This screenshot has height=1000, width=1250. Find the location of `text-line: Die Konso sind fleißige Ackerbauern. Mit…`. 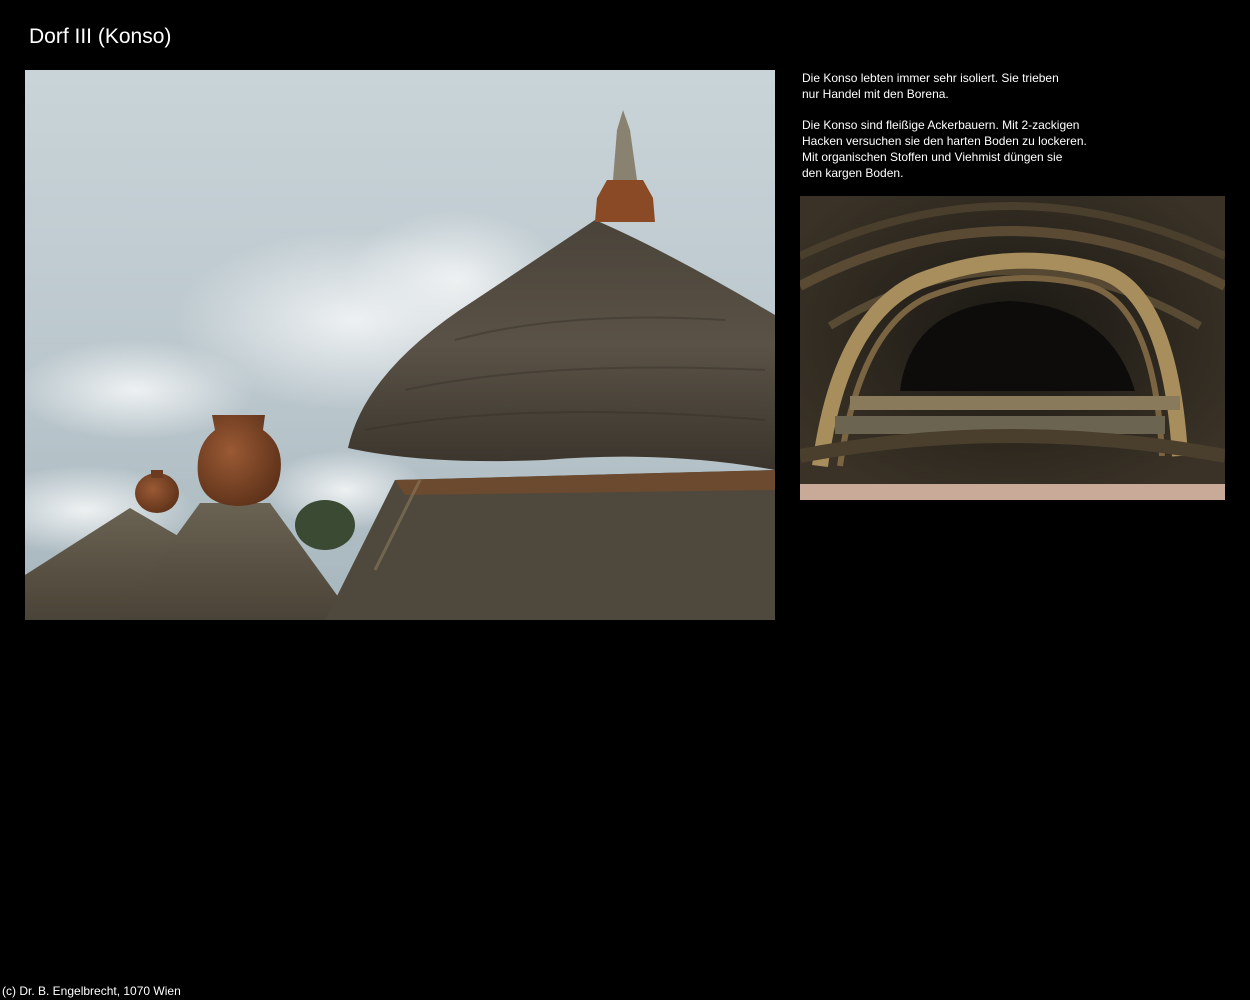

text-line: Die Konso sind fleißige Ackerbauern. Mit… is located at coordinates (941, 125).